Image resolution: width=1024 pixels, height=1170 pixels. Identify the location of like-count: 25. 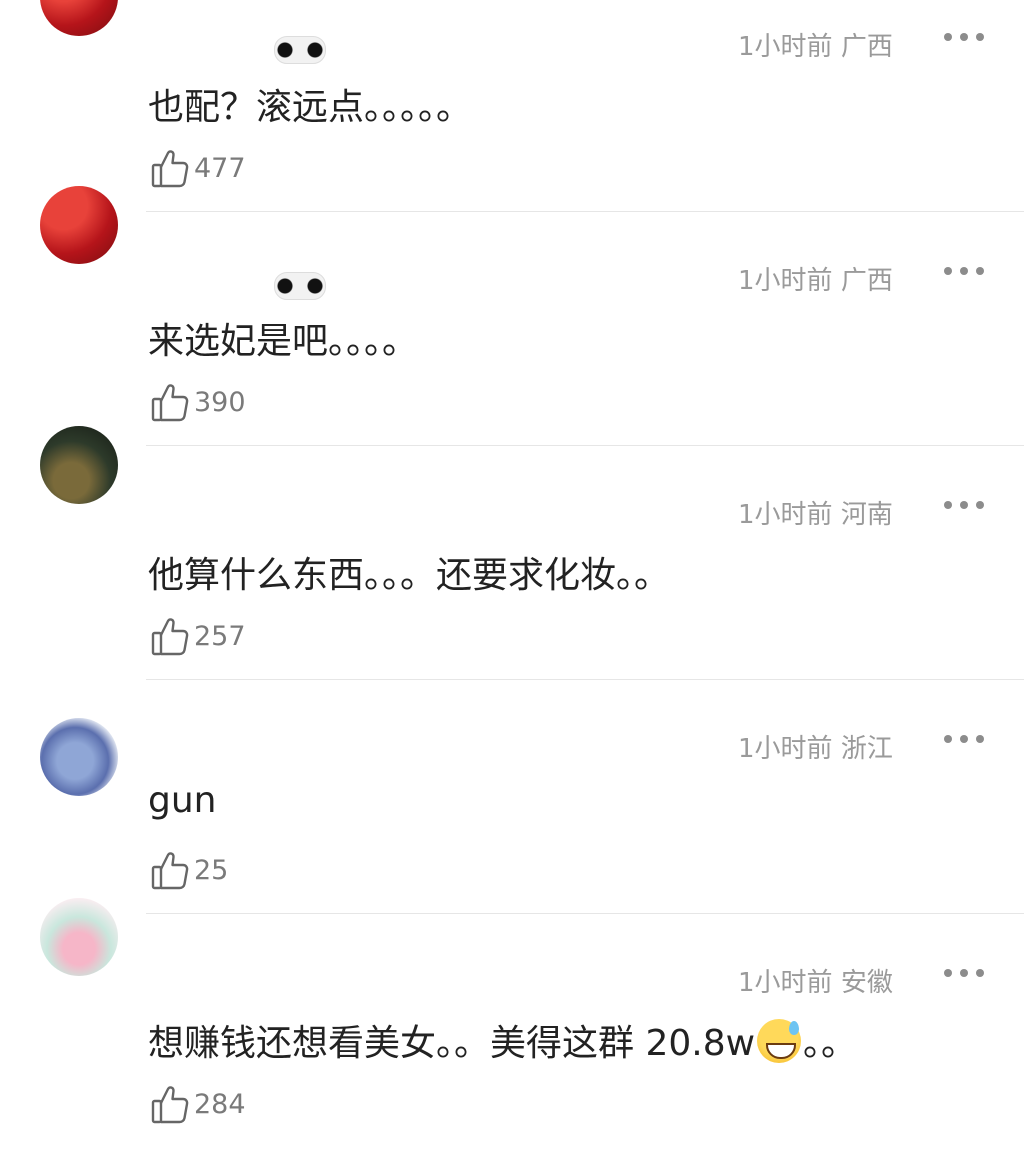
(211, 870).